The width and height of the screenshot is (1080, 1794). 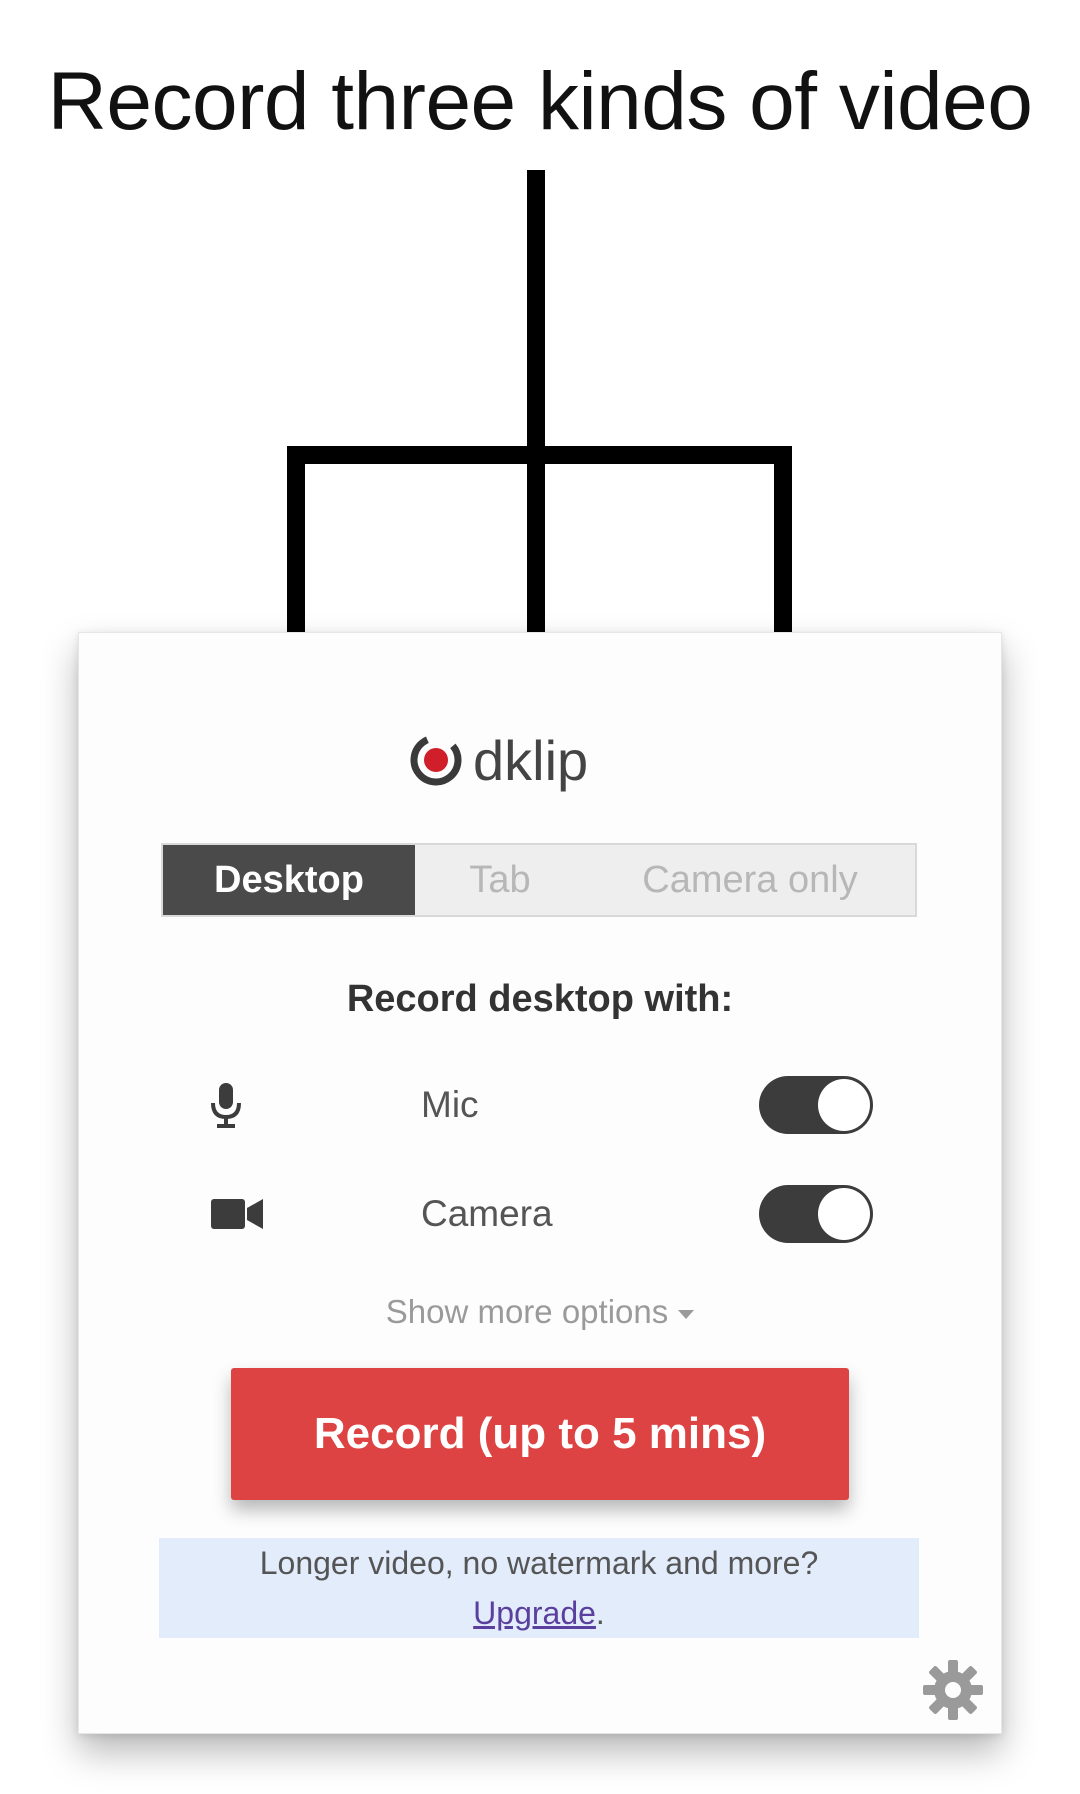 I want to click on tab-desktop: Desktop, so click(x=289, y=880).